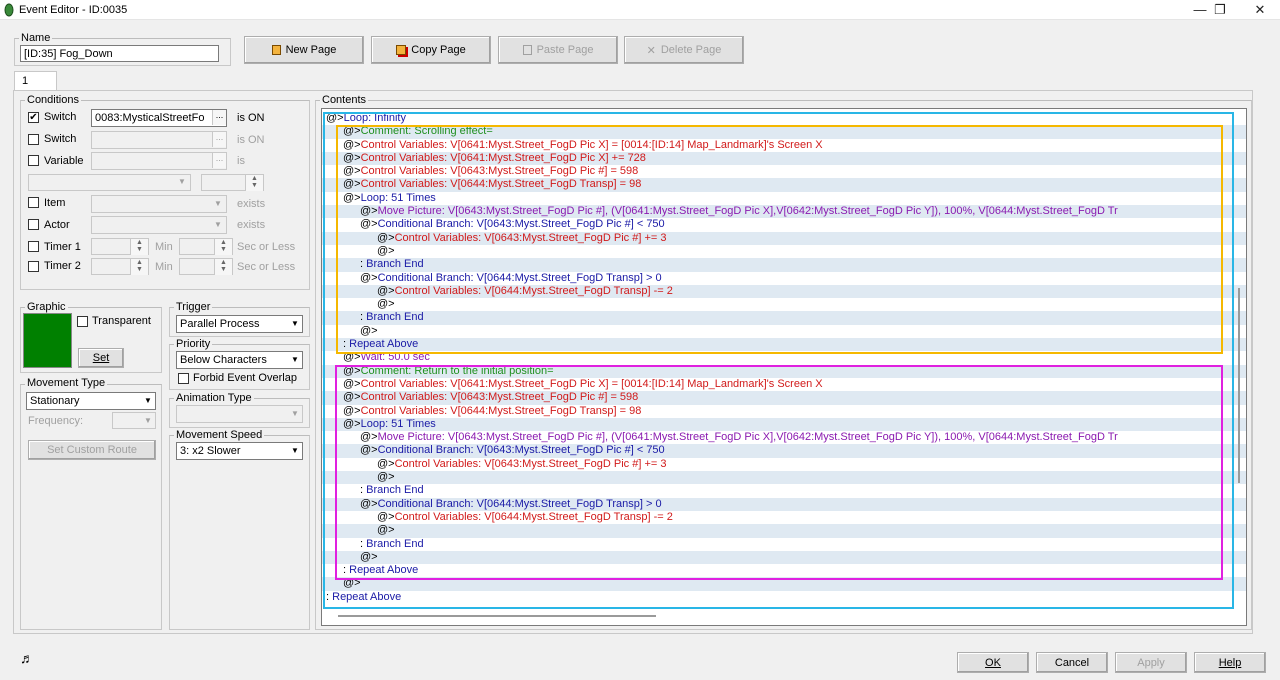 The image size is (1280, 680). I want to click on frequency-label: Frequency:, so click(56, 421).